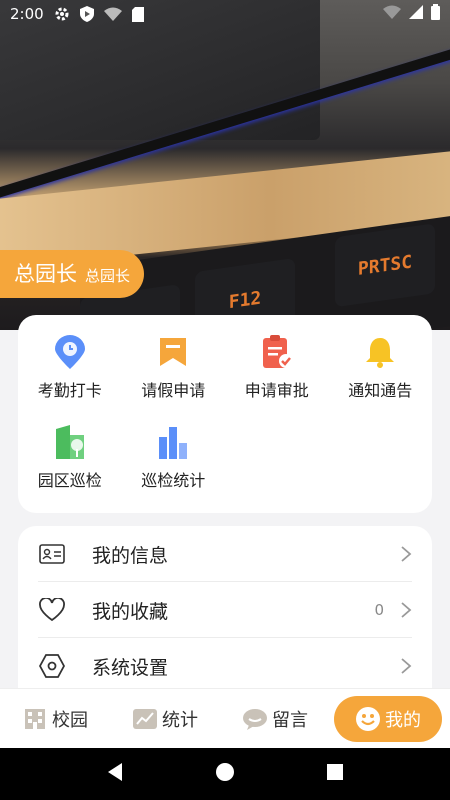 The height and width of the screenshot is (800, 450). I want to click on battery-icon, so click(435, 14).